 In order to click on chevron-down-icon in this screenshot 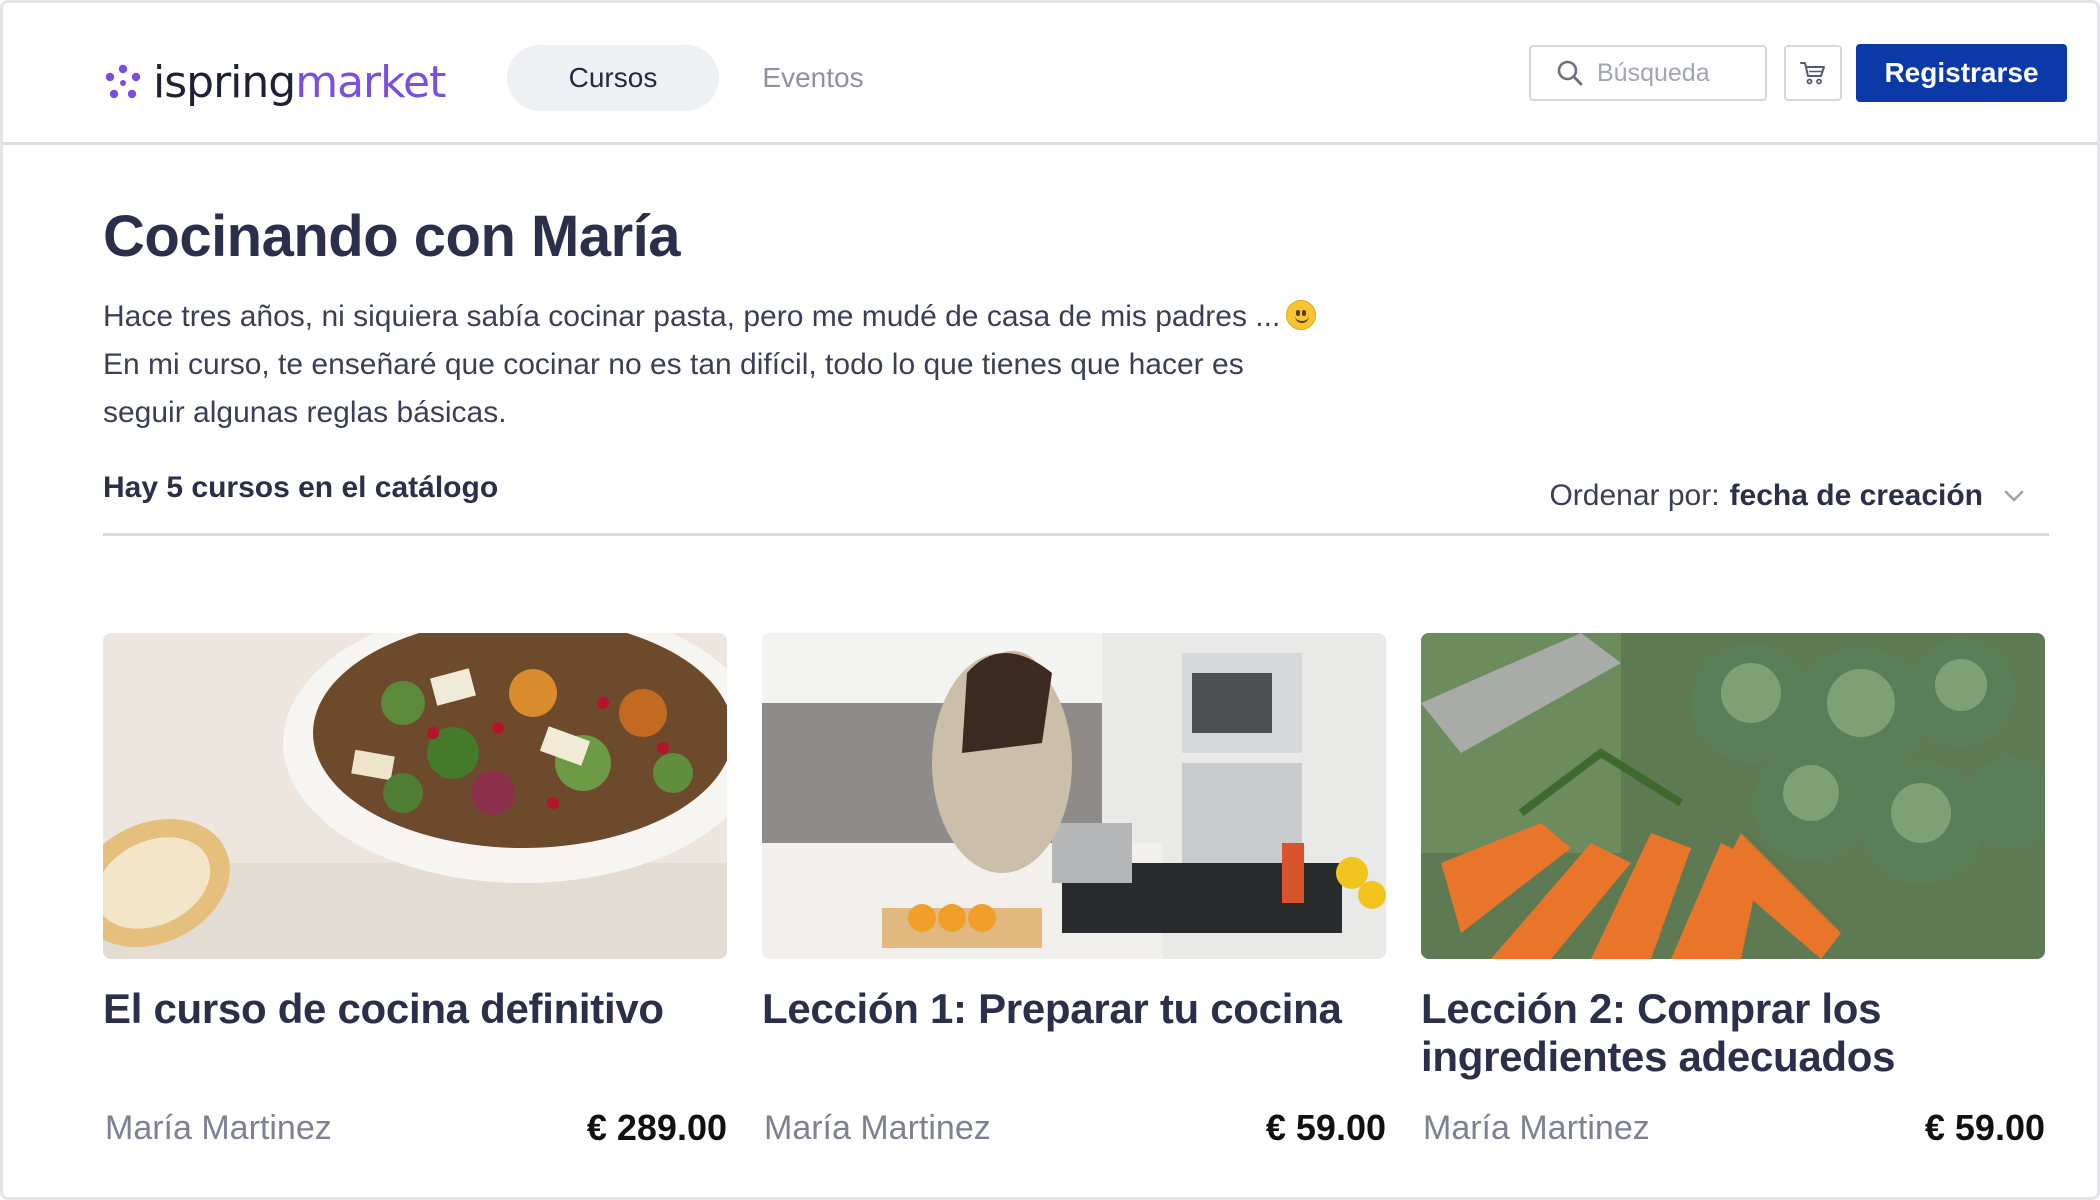, I will do `click(2014, 496)`.